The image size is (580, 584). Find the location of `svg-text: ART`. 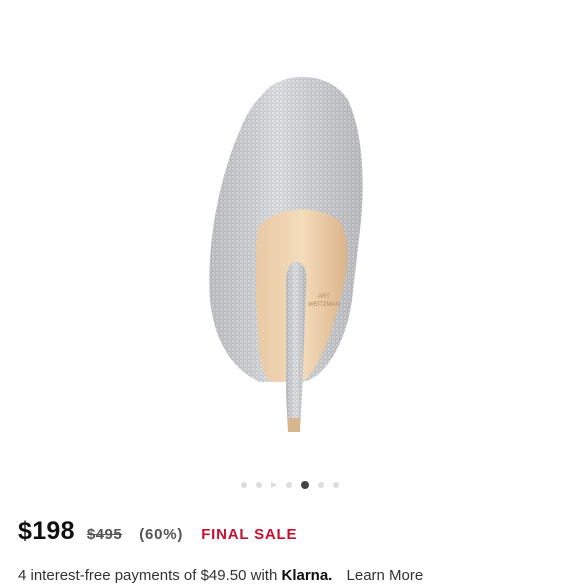

svg-text: ART is located at coordinates (324, 297).